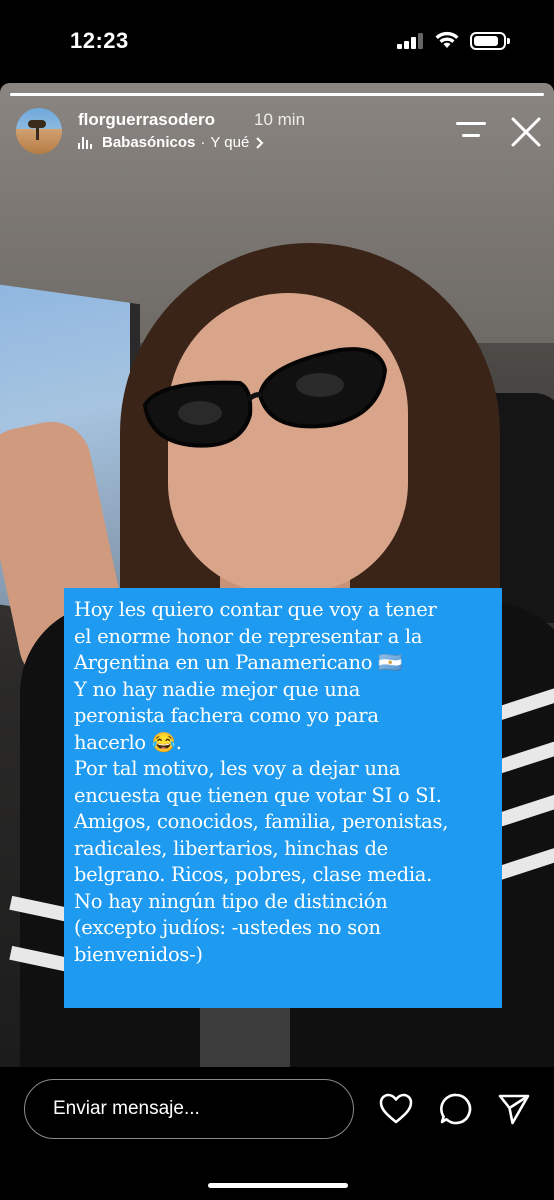  What do you see at coordinates (514, 1109) in the screenshot?
I see `send-icon` at bounding box center [514, 1109].